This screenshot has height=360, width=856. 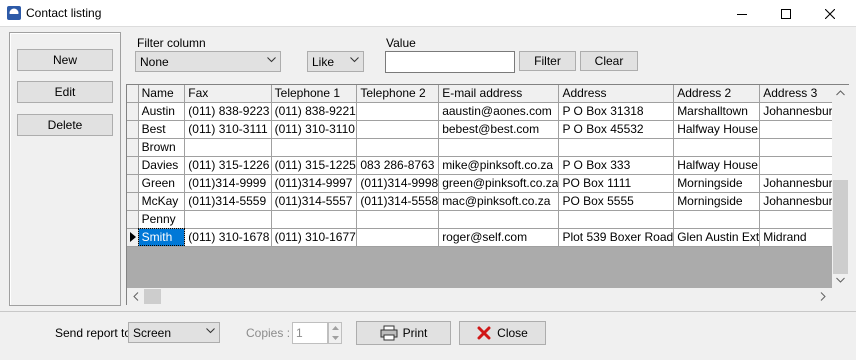 What do you see at coordinates (162, 183) in the screenshot?
I see `table-cell: Green` at bounding box center [162, 183].